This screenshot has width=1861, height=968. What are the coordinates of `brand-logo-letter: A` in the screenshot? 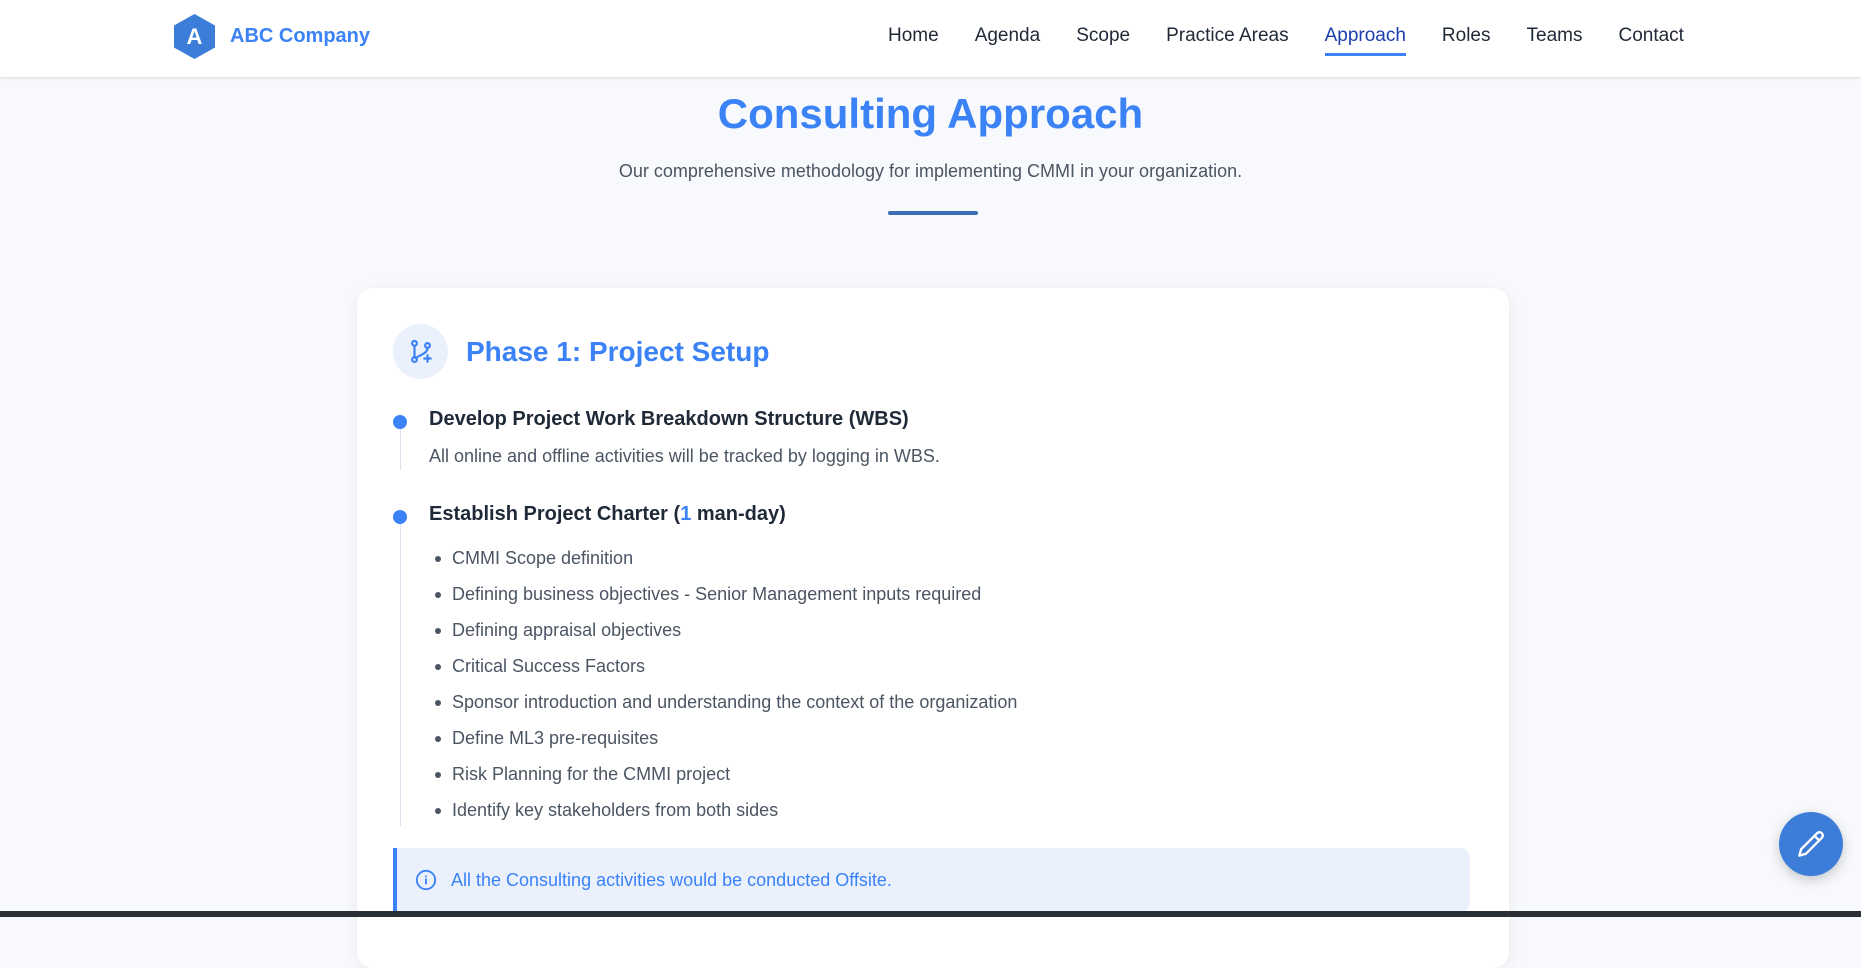 It's located at (194, 36).